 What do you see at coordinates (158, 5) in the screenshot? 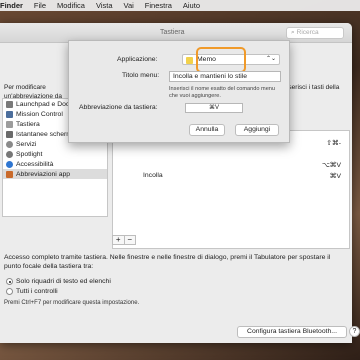
I see `menu-window: Finestra` at bounding box center [158, 5].